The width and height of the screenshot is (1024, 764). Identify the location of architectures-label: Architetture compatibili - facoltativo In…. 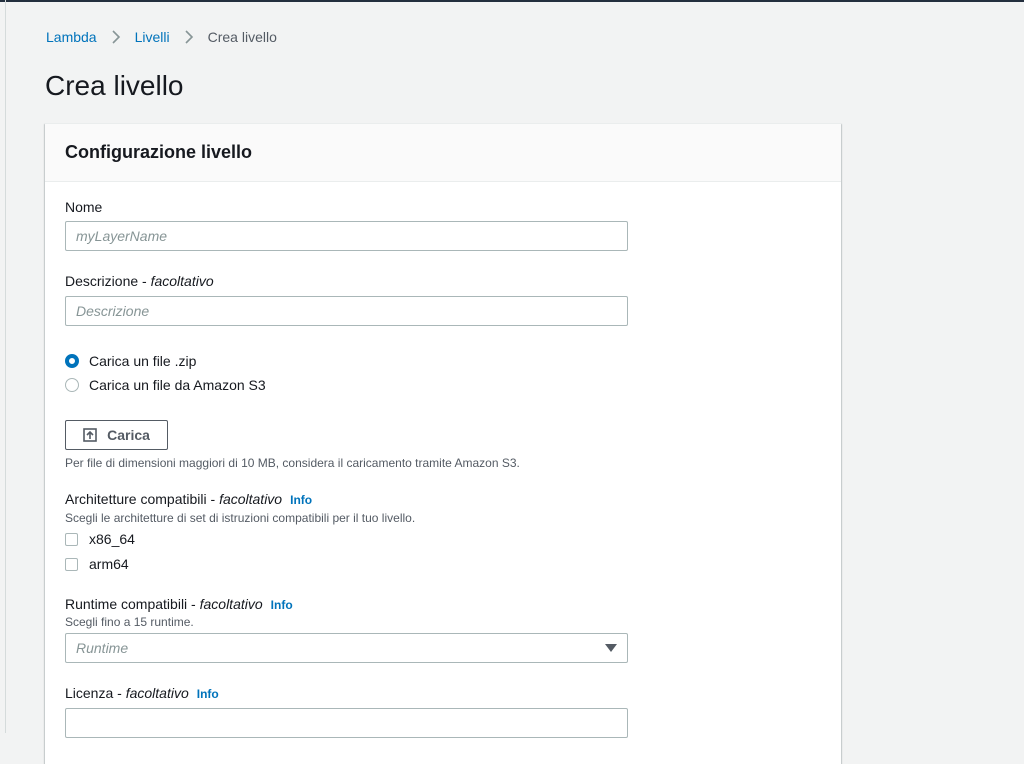
(188, 499).